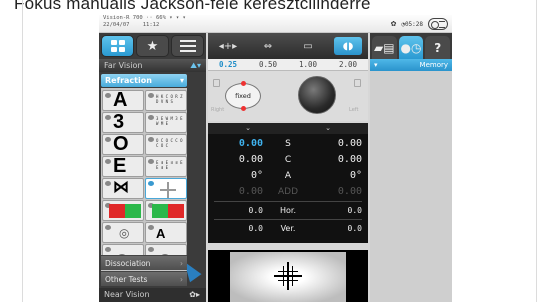 The image size is (558, 302). Describe the element at coordinates (268, 46) in the screenshot. I see `pd-adjust-button: ⇔` at that location.